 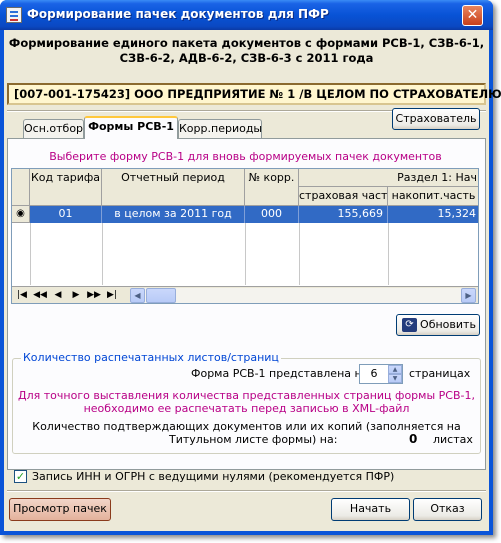 What do you see at coordinates (246, 58) in the screenshot?
I see `header-line-2: СЗВ-6-2, АДВ-6-2, СЗВ-6-3 с 2011 года` at bounding box center [246, 58].